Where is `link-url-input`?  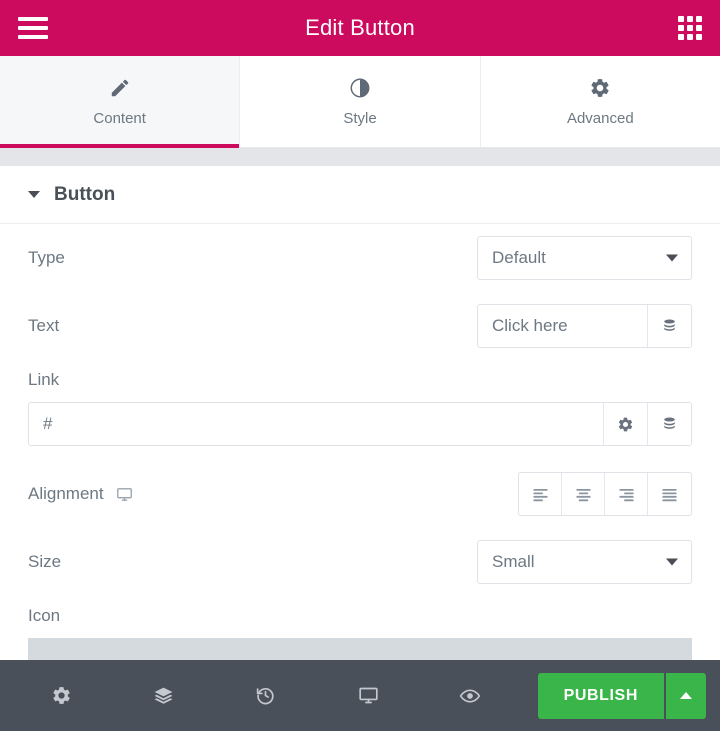
link-url-input is located at coordinates (316, 424).